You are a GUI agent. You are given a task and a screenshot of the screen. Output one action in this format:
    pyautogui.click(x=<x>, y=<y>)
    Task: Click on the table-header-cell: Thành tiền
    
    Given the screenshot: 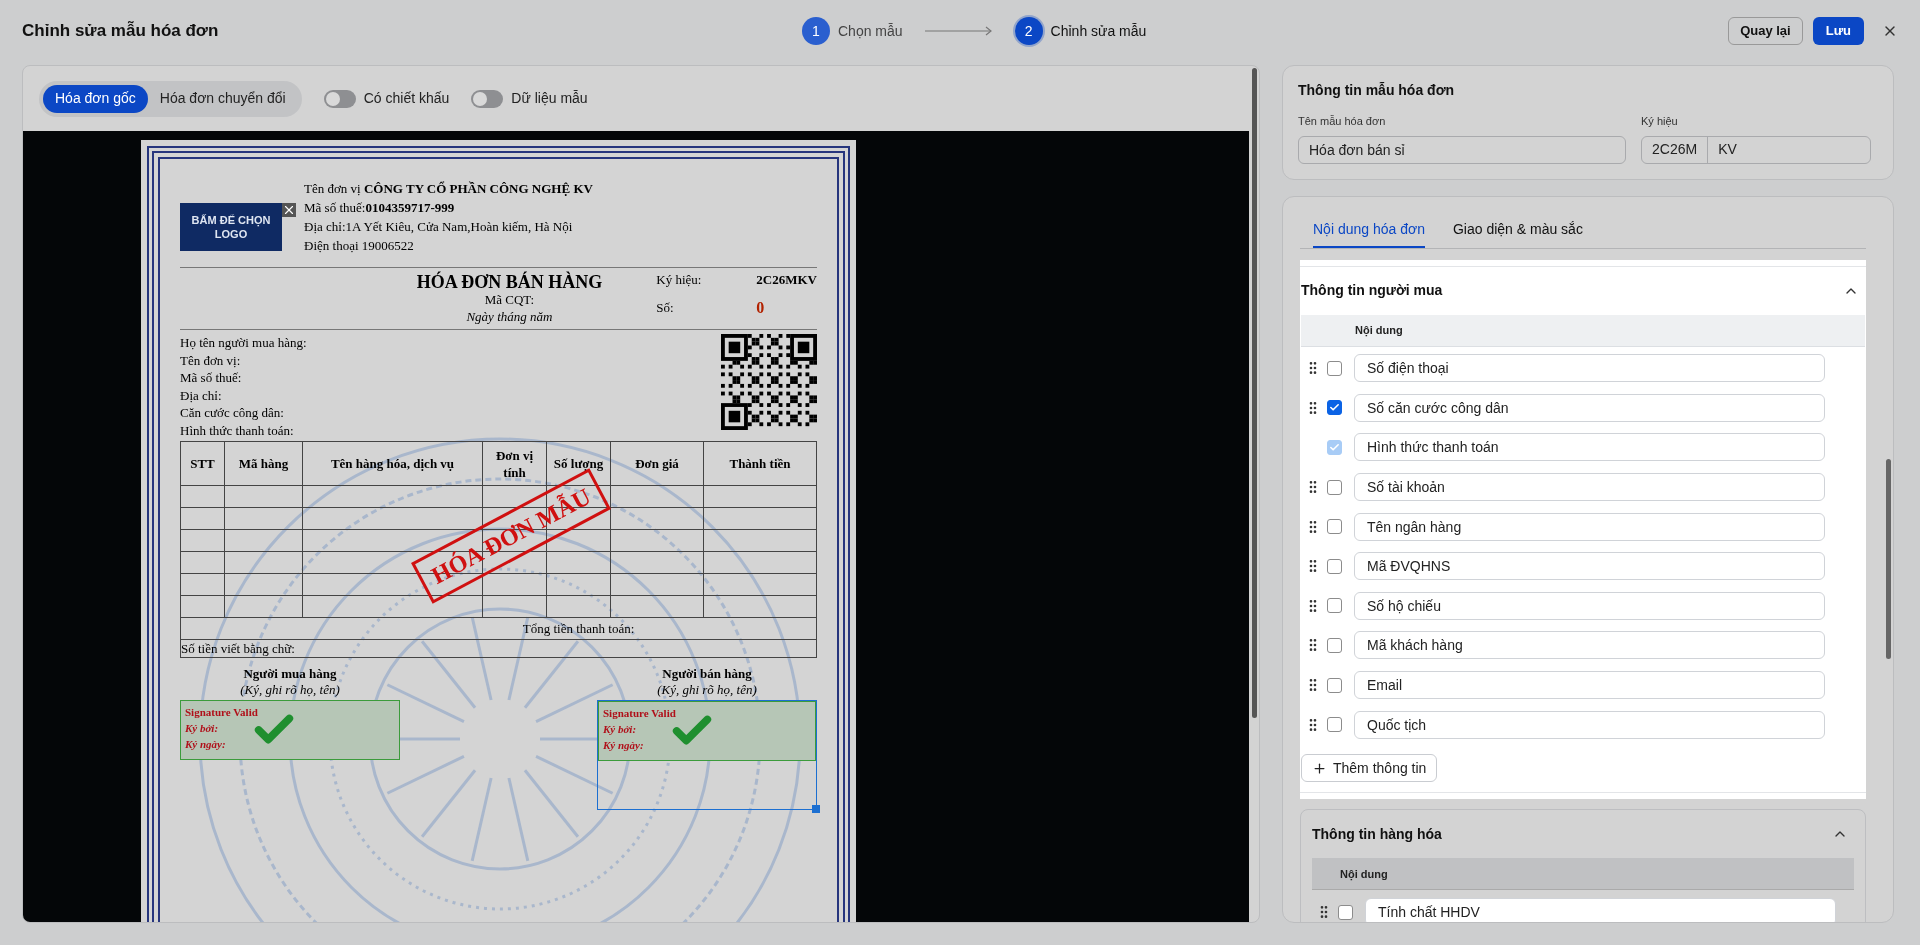 What is the action you would take?
    pyautogui.click(x=760, y=463)
    